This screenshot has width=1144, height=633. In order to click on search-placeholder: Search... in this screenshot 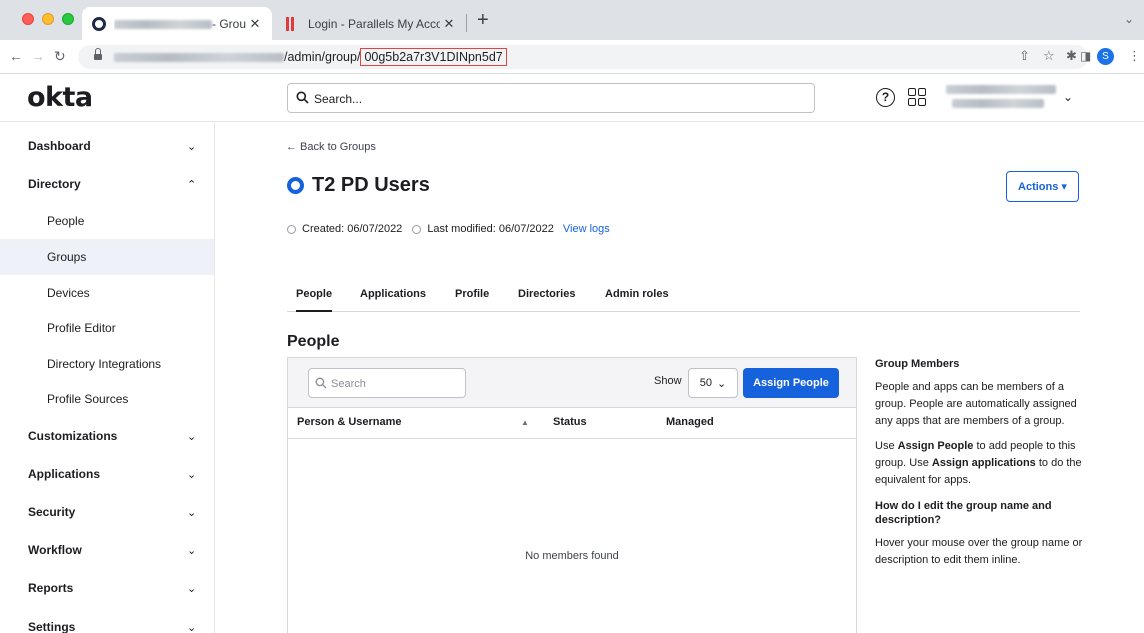, I will do `click(338, 99)`.